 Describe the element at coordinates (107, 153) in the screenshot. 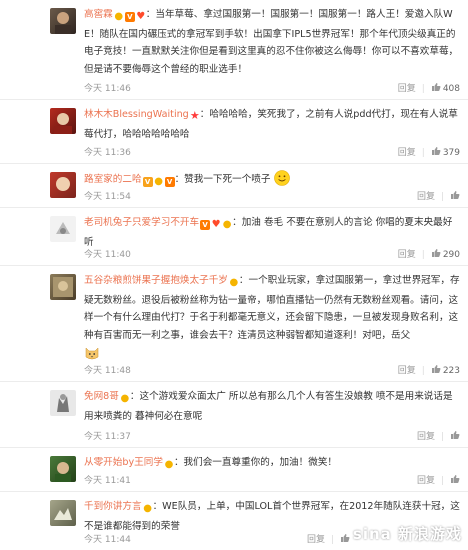

I see `comment-time: 今天 11:36` at that location.